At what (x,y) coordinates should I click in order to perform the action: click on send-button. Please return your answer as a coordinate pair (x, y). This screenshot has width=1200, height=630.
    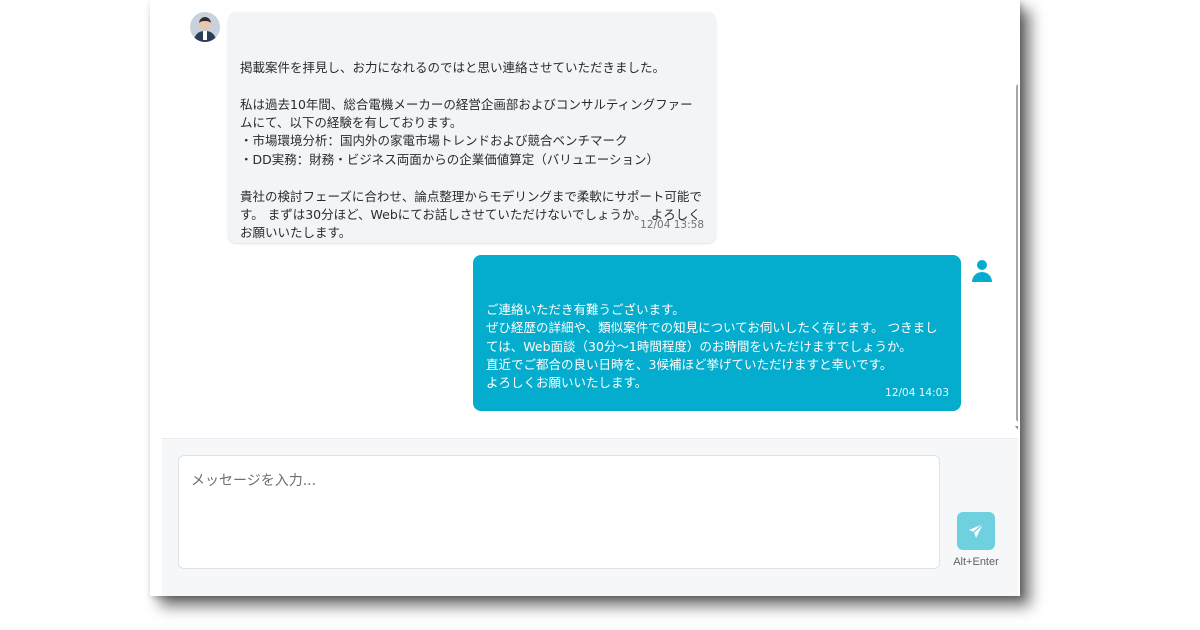
    Looking at the image, I should click on (976, 531).